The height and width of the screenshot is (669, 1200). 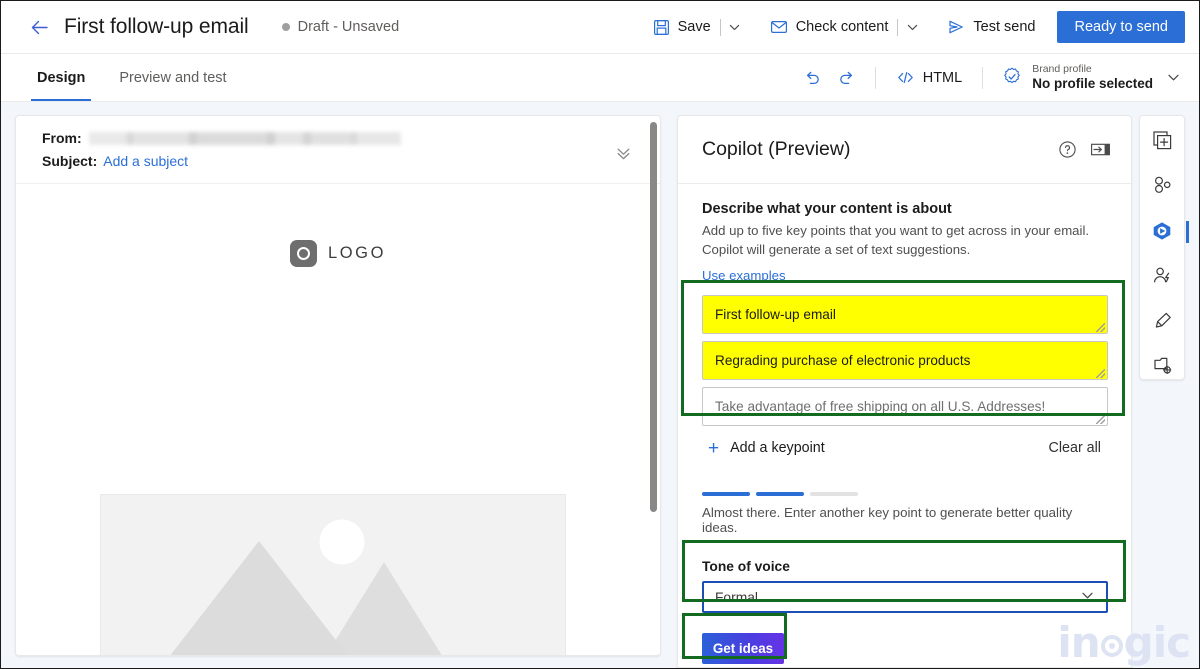 What do you see at coordinates (348, 27) in the screenshot?
I see `status-badge: Draft - Unsaved` at bounding box center [348, 27].